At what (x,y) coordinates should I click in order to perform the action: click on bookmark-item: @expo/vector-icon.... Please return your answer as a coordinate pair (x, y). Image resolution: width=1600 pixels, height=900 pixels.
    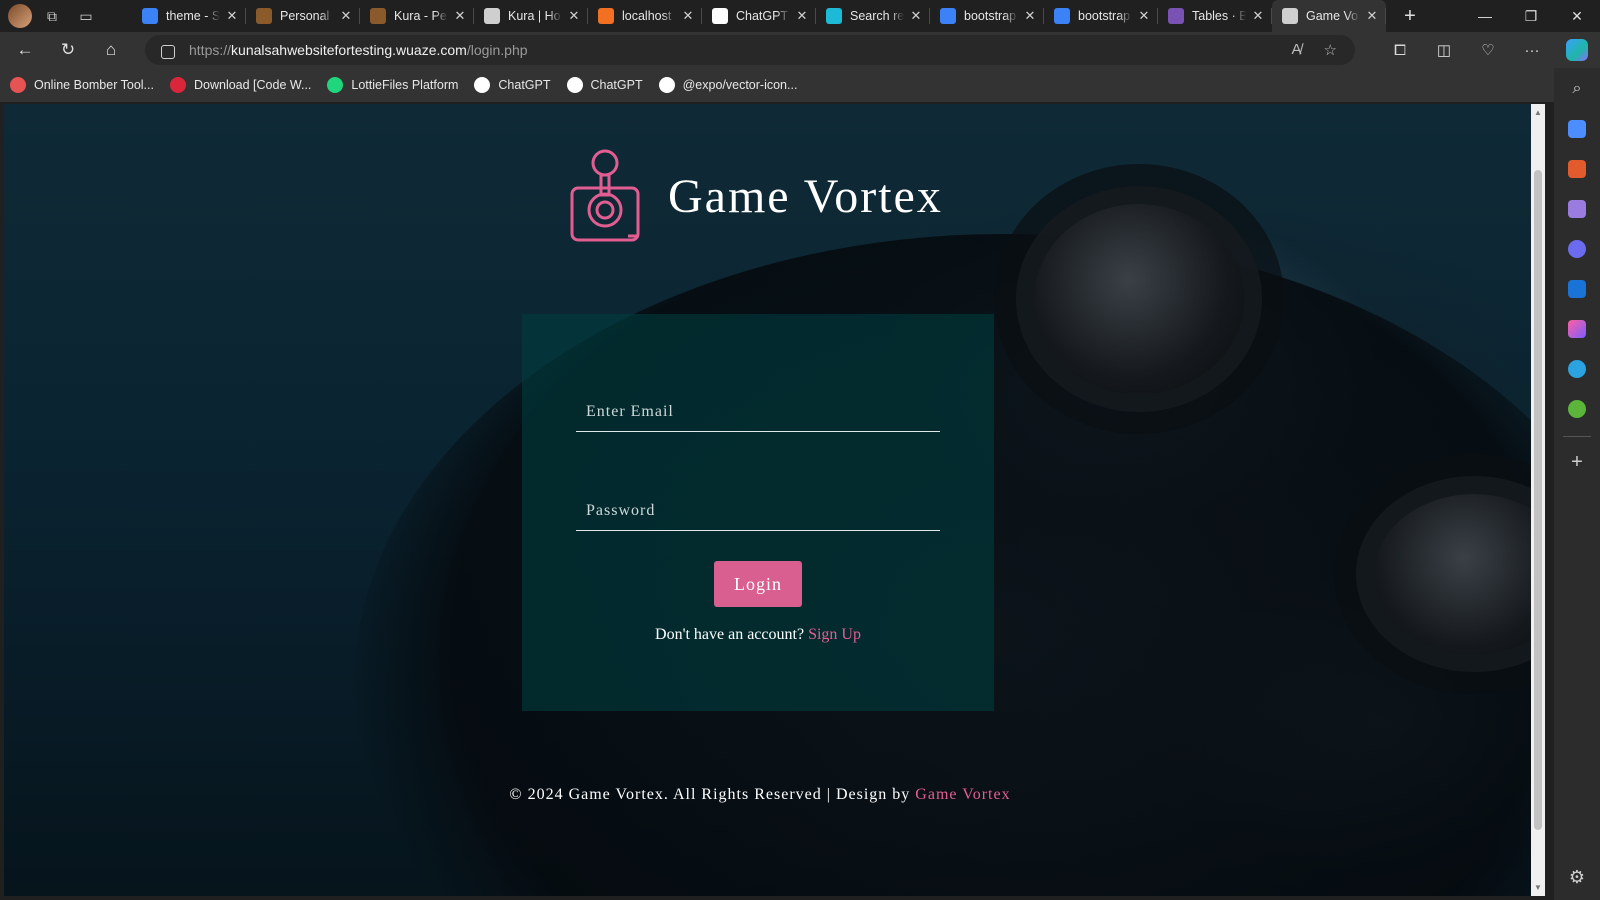
    Looking at the image, I should click on (727, 85).